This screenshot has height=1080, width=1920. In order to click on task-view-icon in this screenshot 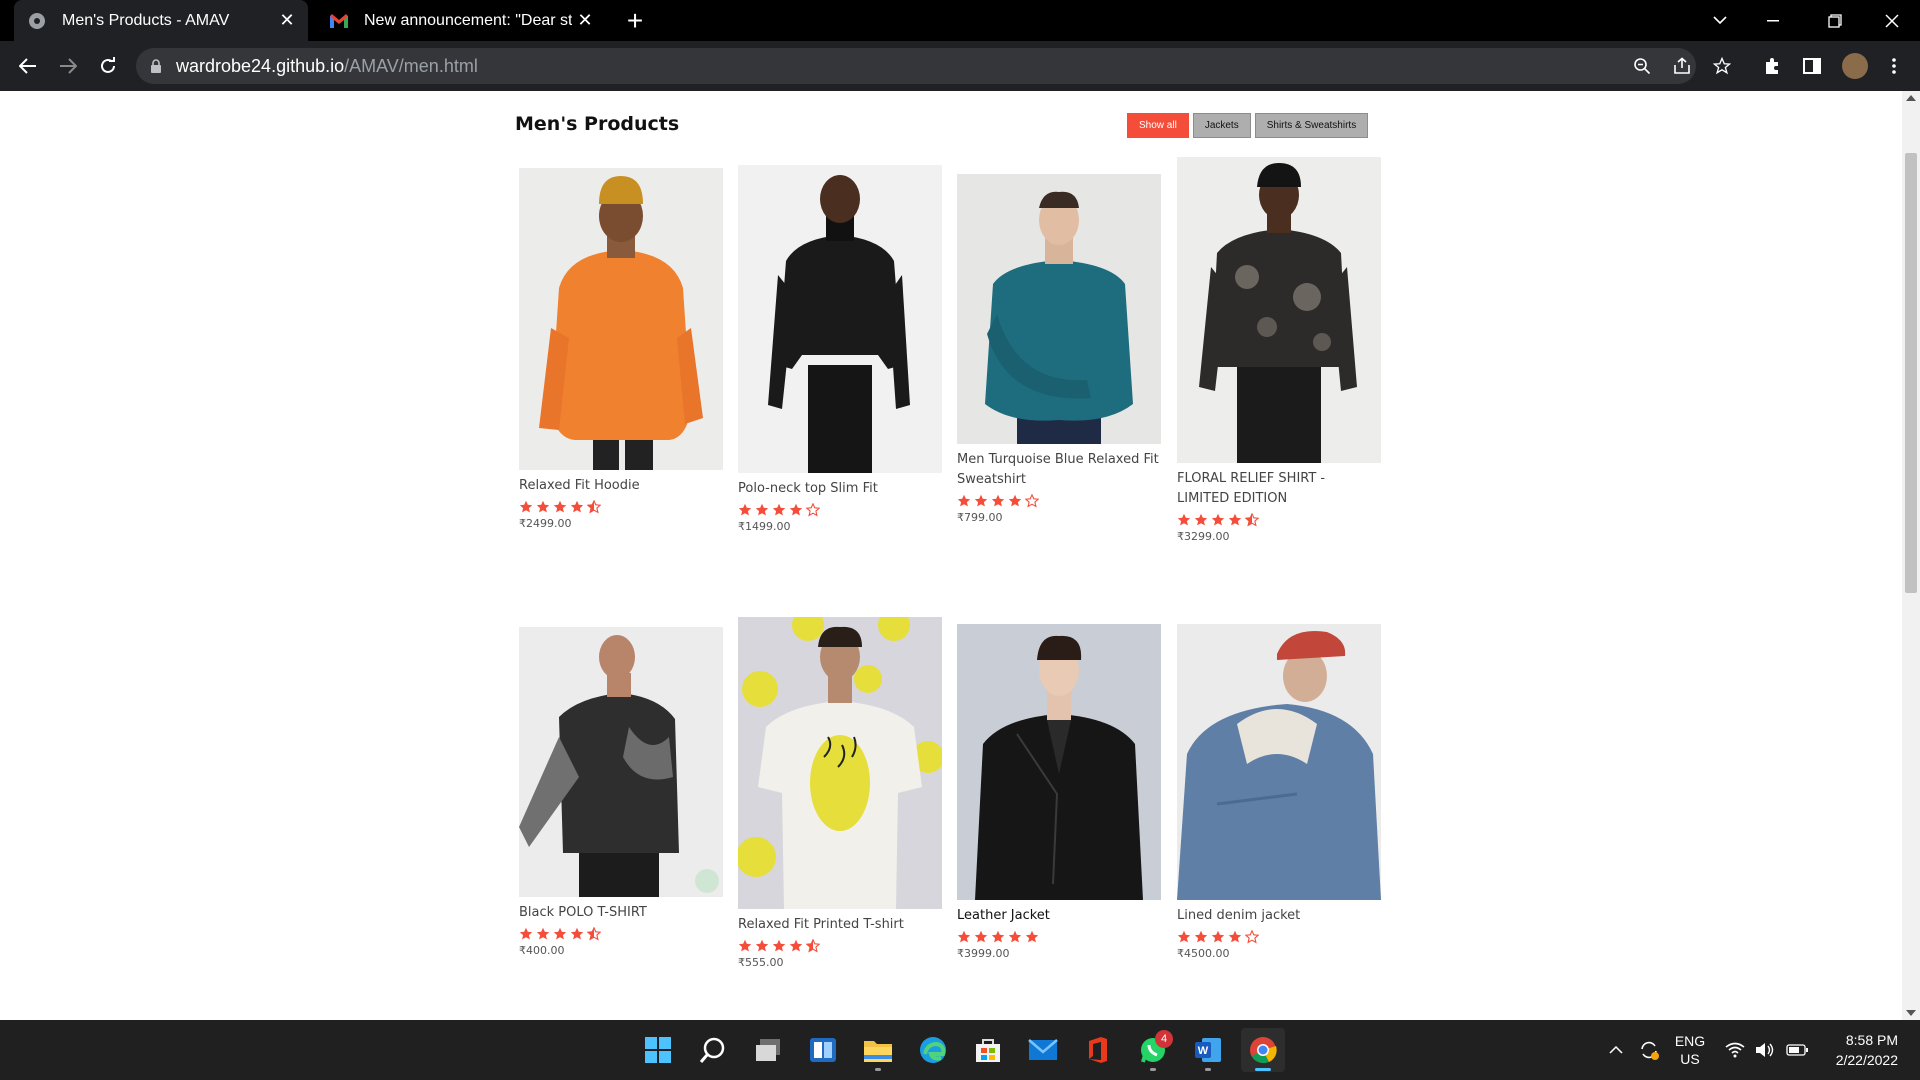, I will do `click(768, 1050)`.